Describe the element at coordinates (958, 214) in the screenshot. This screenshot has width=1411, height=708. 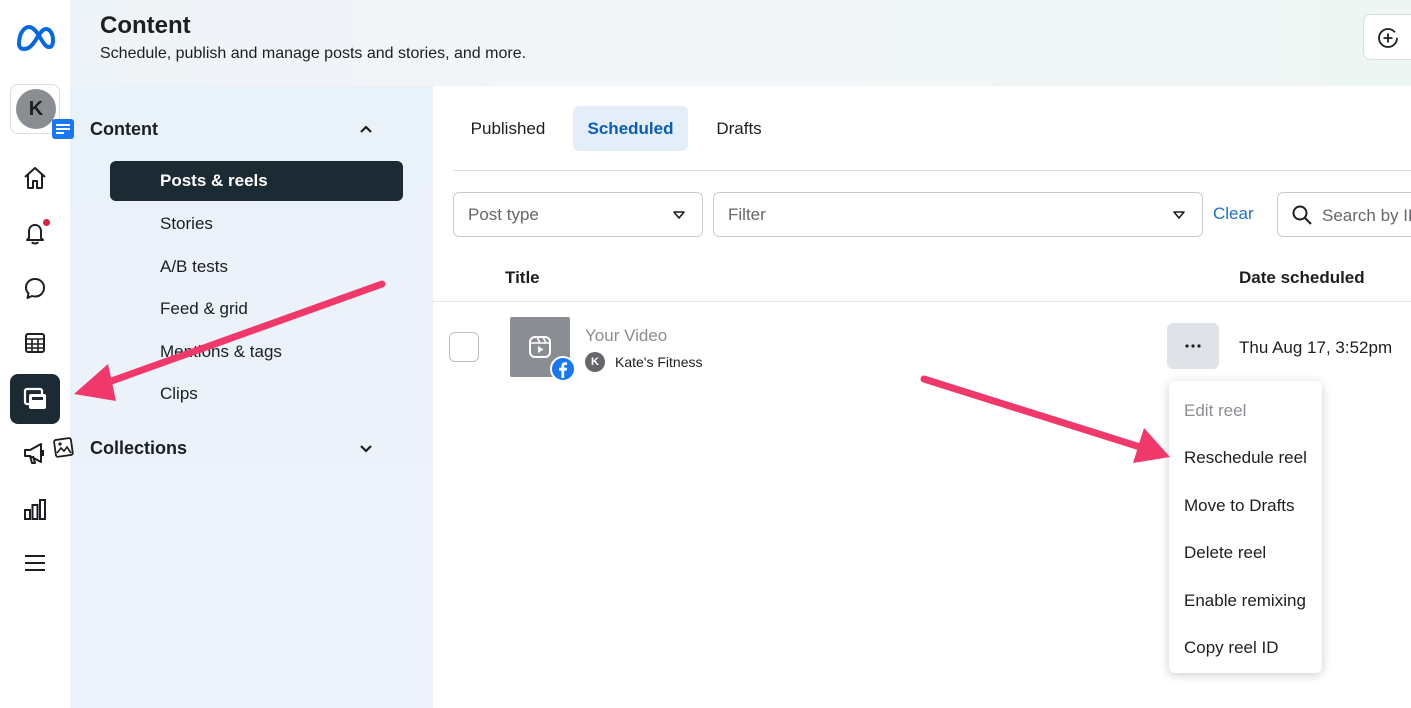
I see `filter-dropdown: Filter` at that location.